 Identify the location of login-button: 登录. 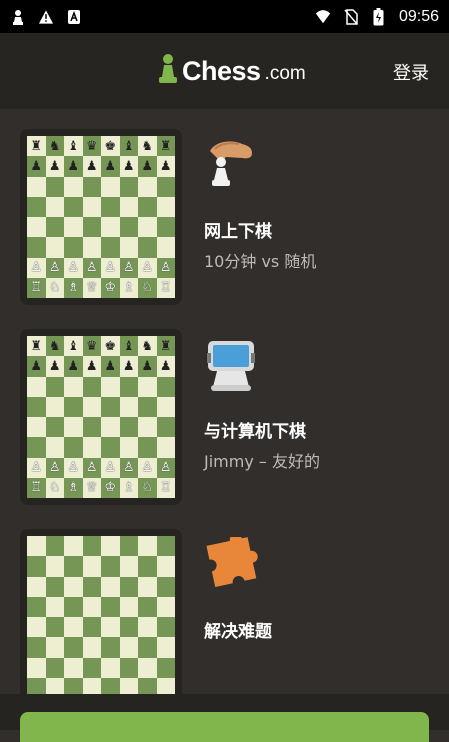
(411, 72).